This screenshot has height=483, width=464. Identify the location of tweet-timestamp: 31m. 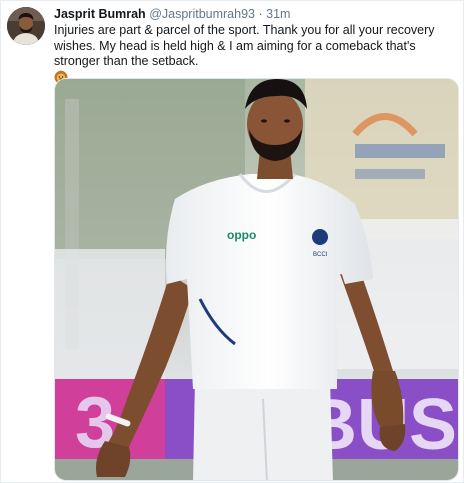
(278, 14).